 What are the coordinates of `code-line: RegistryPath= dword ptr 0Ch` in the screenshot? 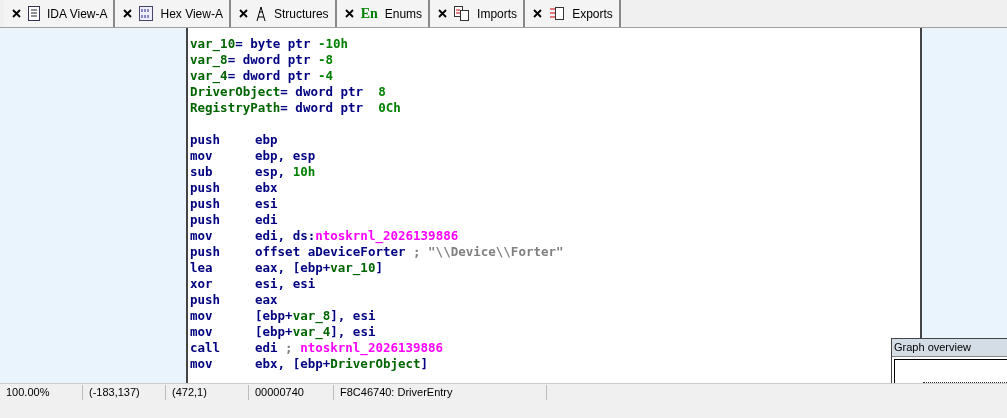 It's located at (296, 108).